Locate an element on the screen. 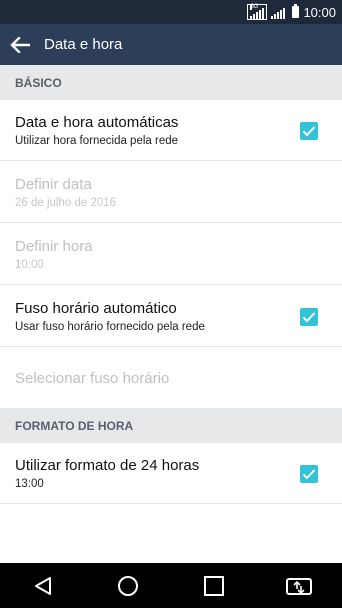 This screenshot has width=342, height=608. nav-recents-button is located at coordinates (214, 586).